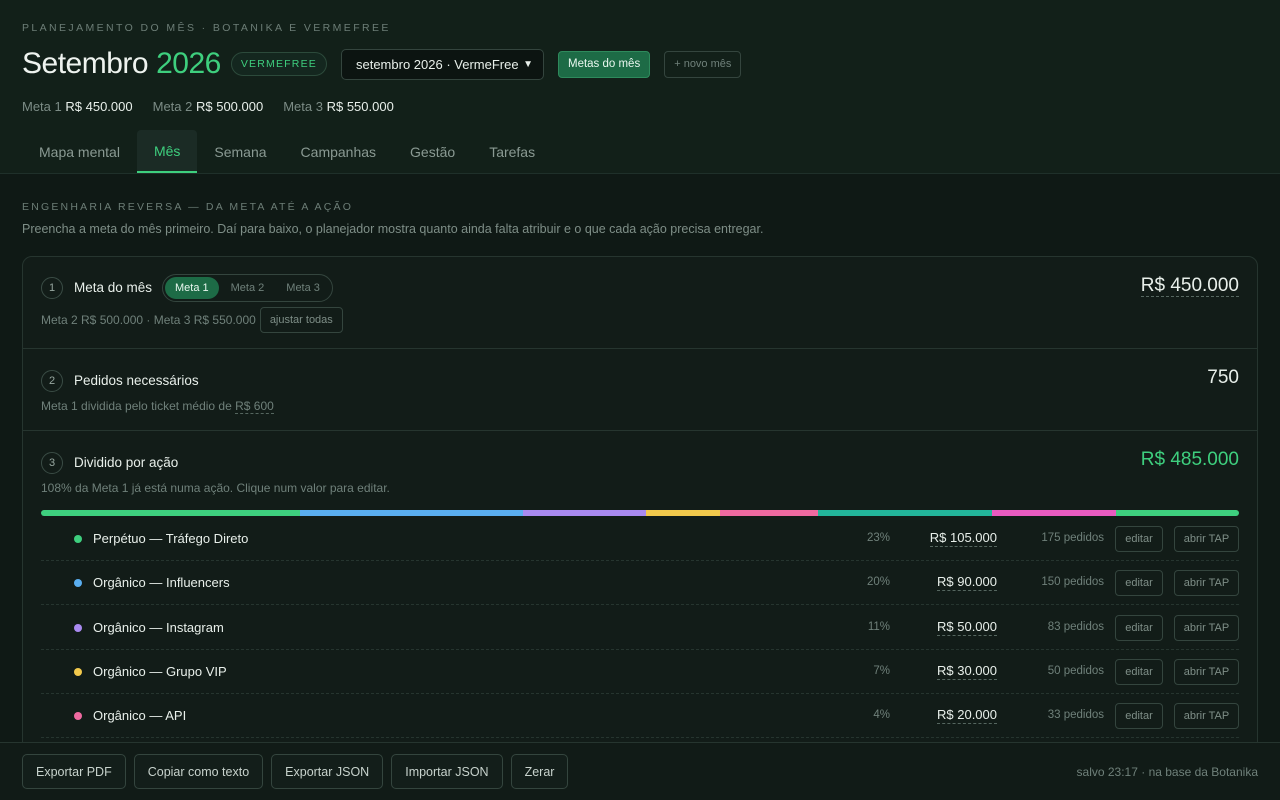 This screenshot has height=800, width=1280. Describe the element at coordinates (339, 151) in the screenshot. I see `tab-campanhas: Campanhas` at that location.